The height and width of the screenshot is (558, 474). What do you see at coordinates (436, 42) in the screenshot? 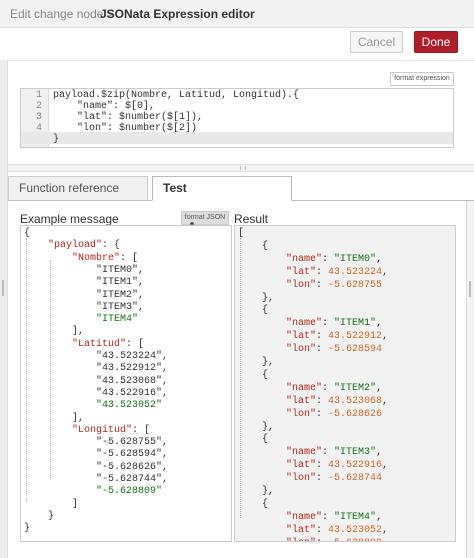
I see `done-button: Done` at bounding box center [436, 42].